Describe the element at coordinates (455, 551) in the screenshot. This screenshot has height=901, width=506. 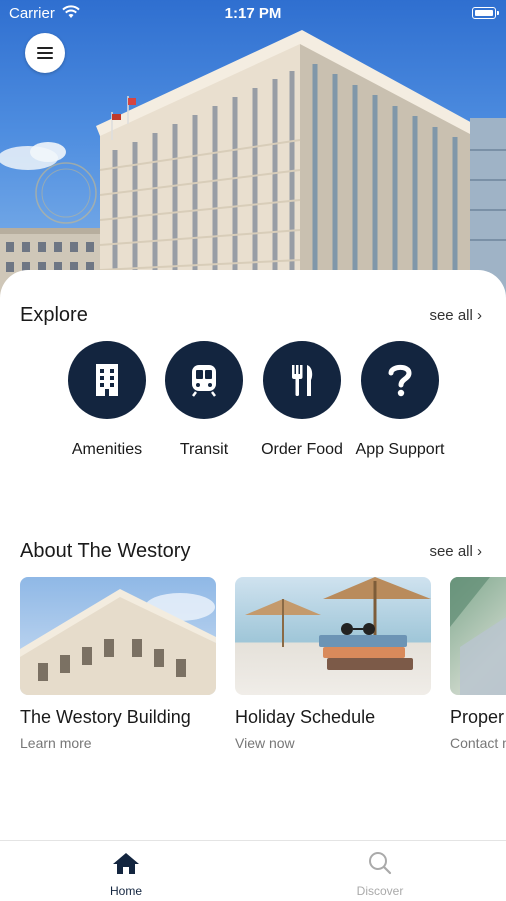
I see `about-see-all-link: see all ›` at that location.